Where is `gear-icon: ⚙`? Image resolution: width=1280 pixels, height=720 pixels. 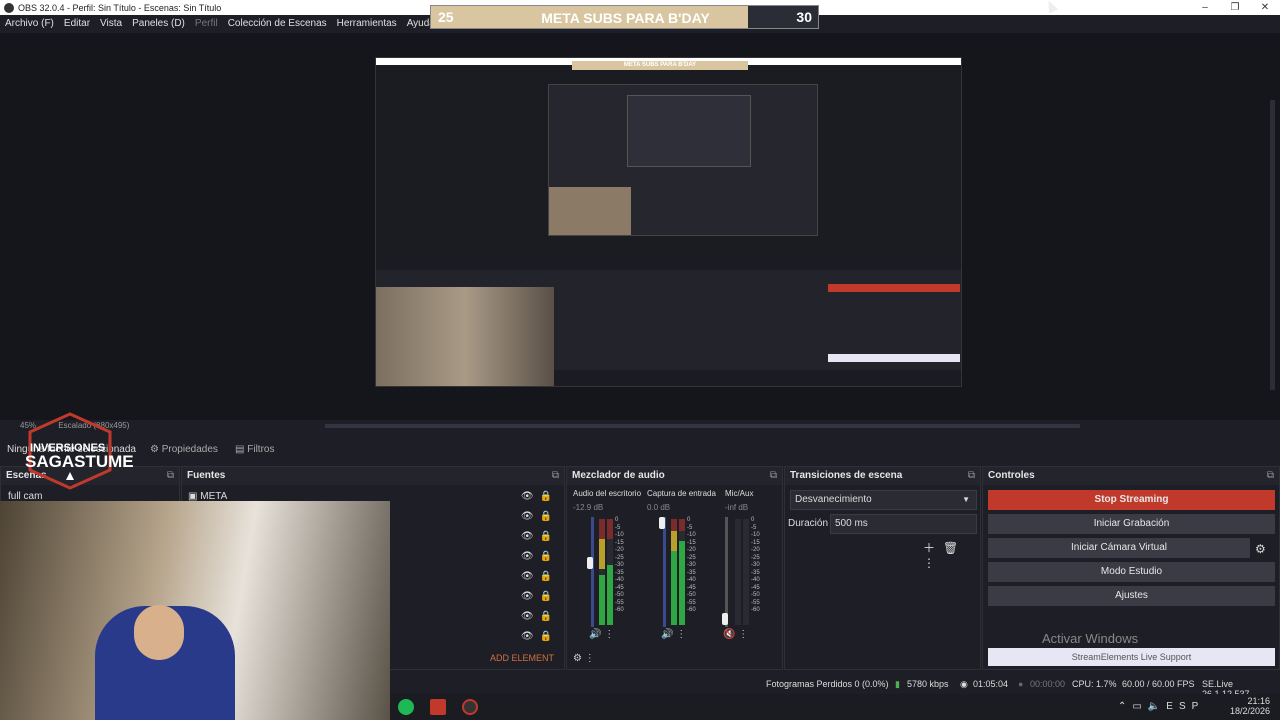
gear-icon: ⚙ is located at coordinates (1260, 549).